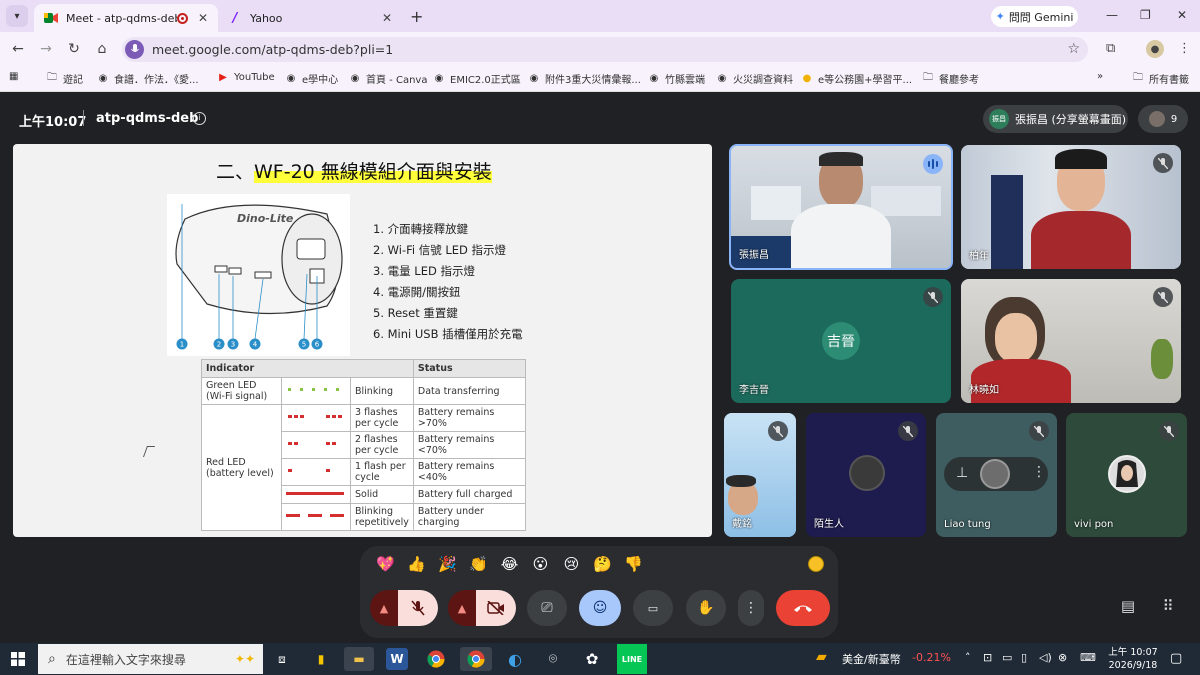 The width and height of the screenshot is (1200, 675). What do you see at coordinates (1160, 78) in the screenshot?
I see `all-bookmarks: 🗀 所有書籤` at bounding box center [1160, 78].